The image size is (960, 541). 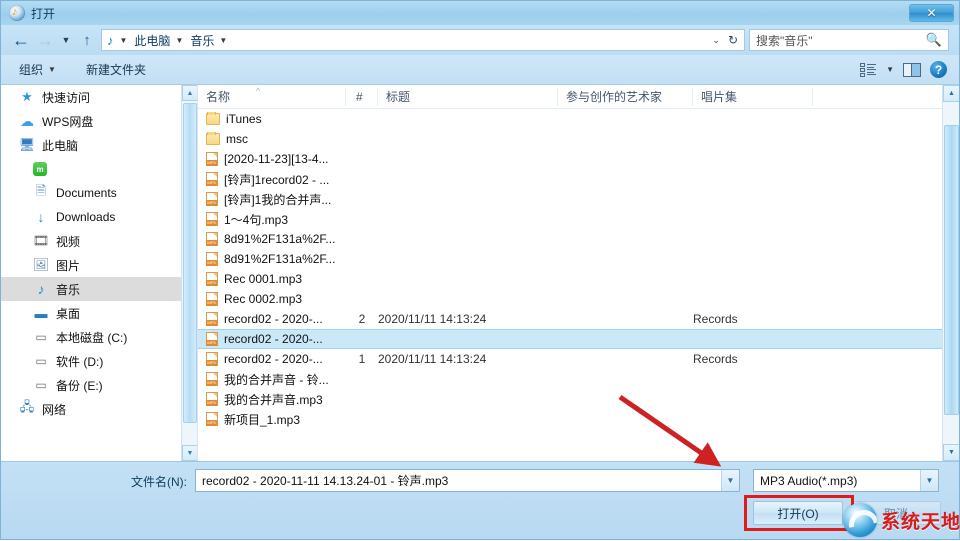 What do you see at coordinates (27, 406) in the screenshot?
I see `network-icon: 🖧` at bounding box center [27, 406].